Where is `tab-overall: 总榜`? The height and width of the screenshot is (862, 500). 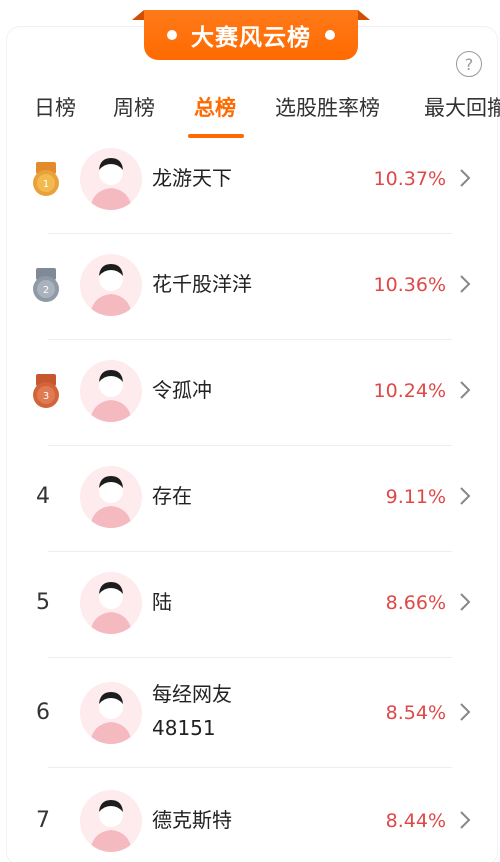 tab-overall: 总榜 is located at coordinates (215, 107).